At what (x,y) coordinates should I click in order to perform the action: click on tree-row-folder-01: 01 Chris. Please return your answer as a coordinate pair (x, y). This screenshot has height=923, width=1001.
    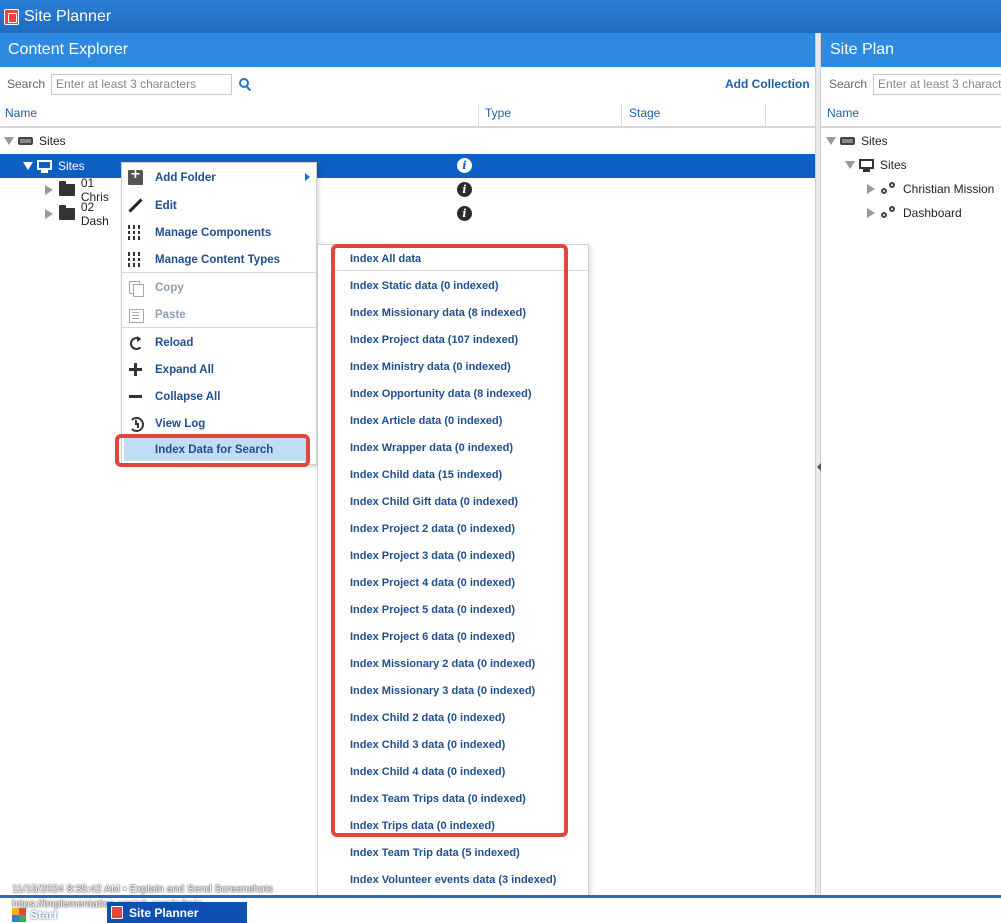
    Looking at the image, I should click on (85, 190).